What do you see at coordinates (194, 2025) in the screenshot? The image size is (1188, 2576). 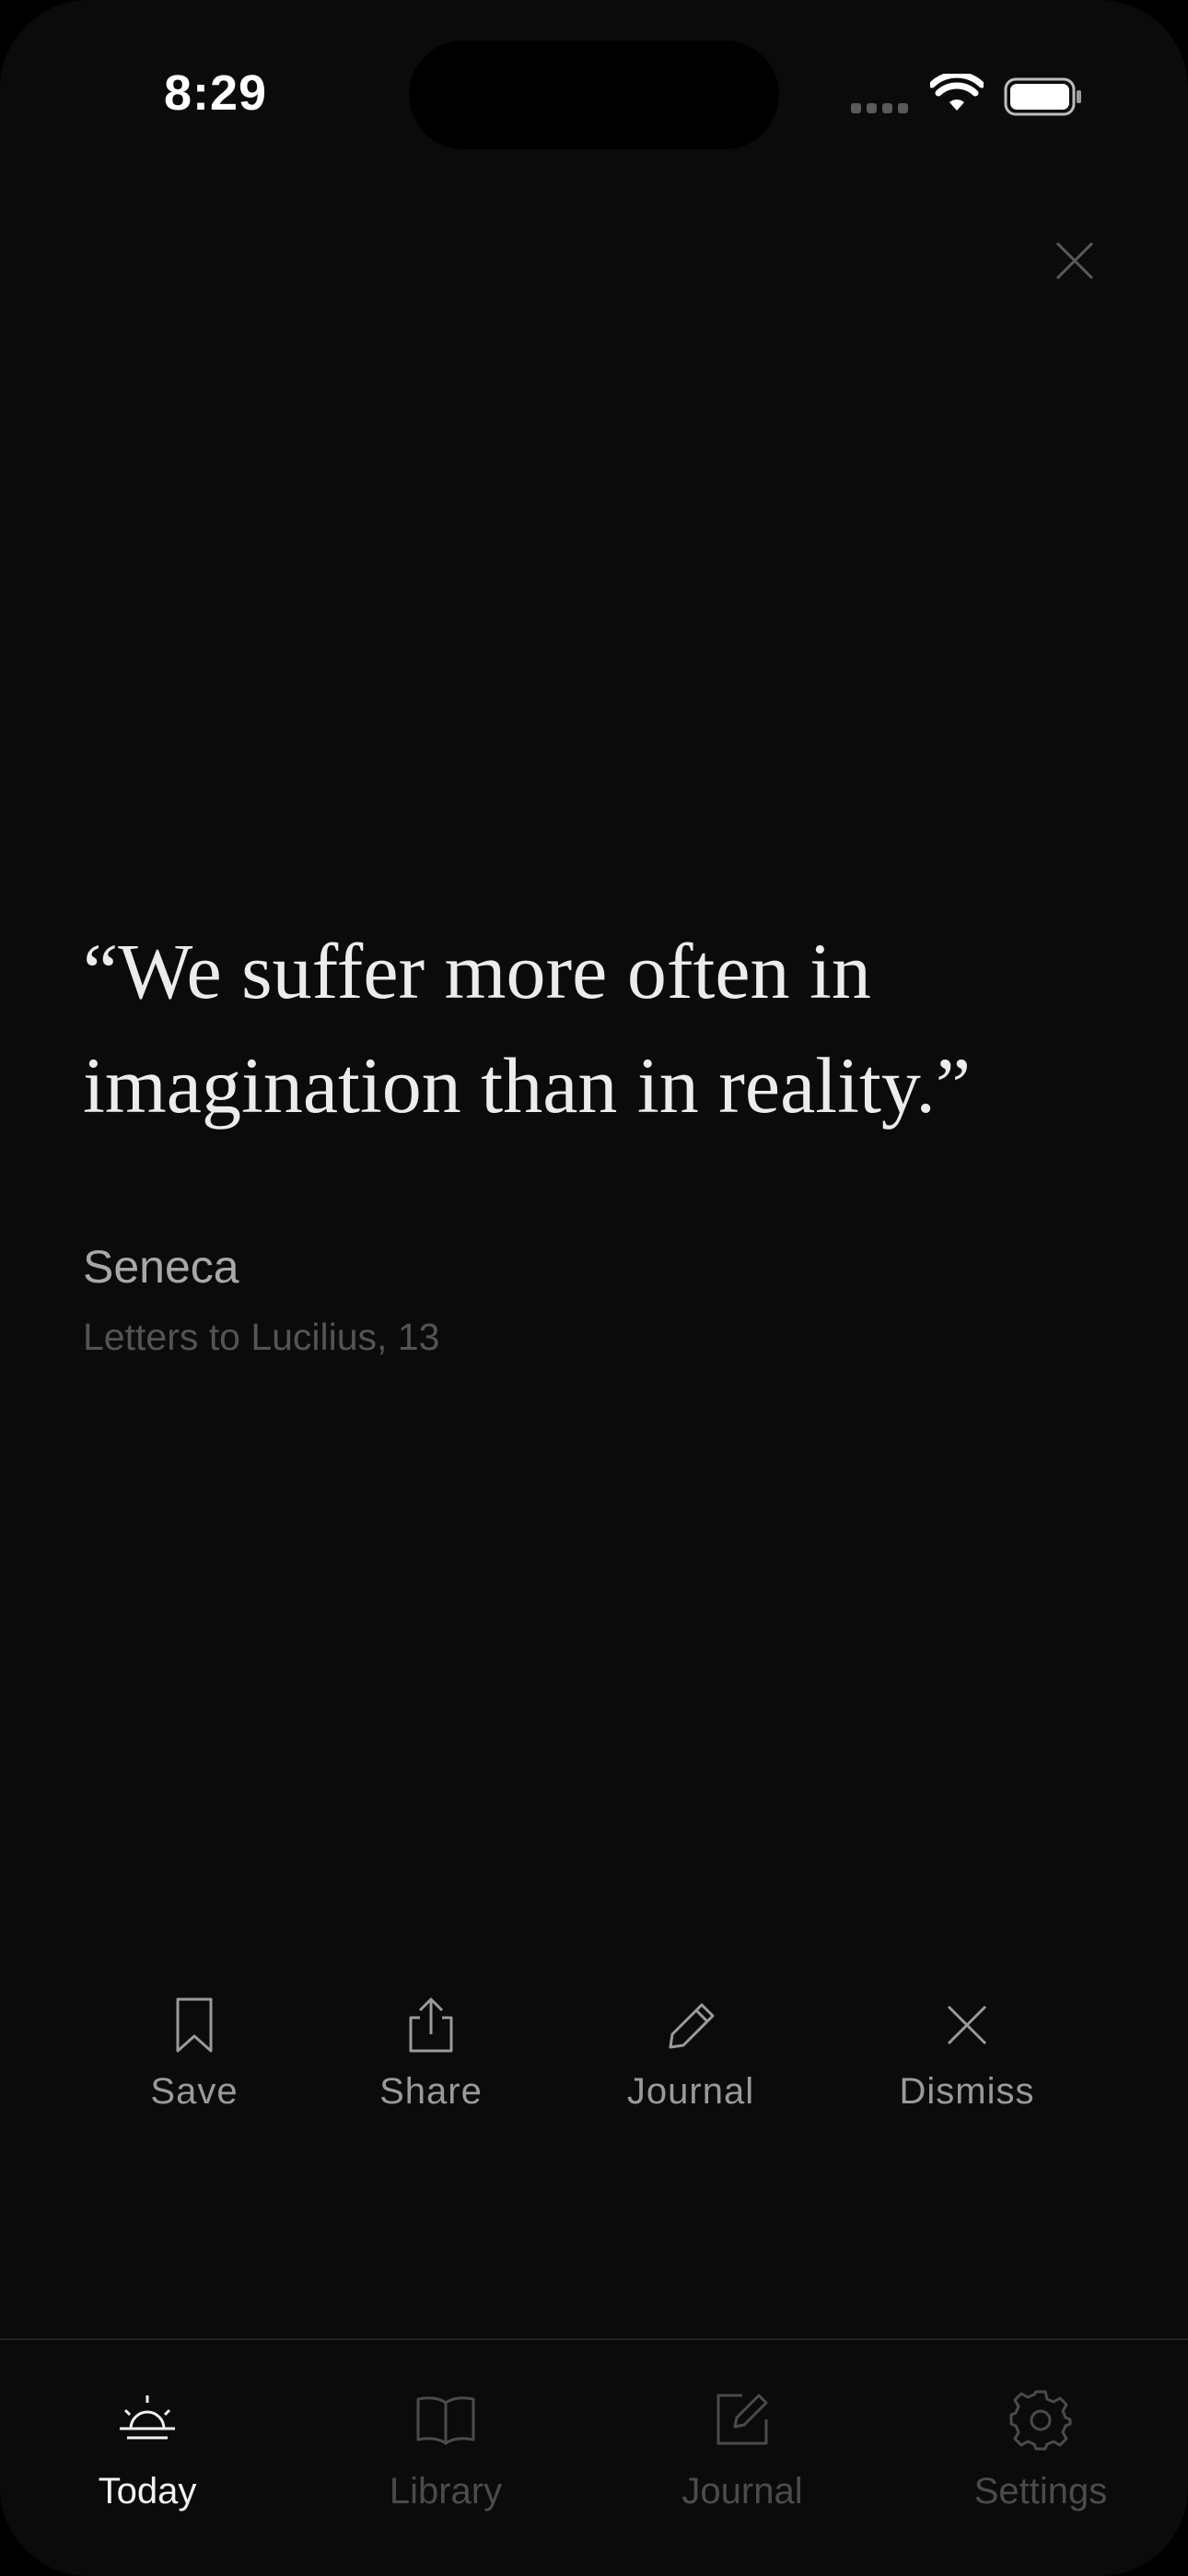 I see `bookmark-icon` at bounding box center [194, 2025].